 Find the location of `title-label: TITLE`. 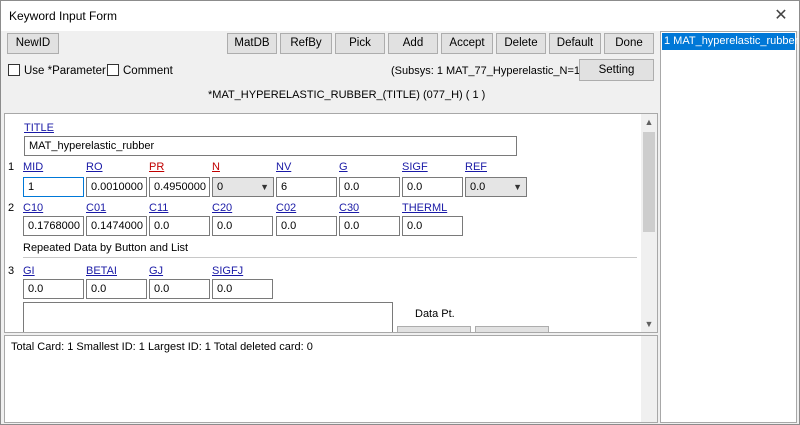

title-label: TITLE is located at coordinates (39, 128).